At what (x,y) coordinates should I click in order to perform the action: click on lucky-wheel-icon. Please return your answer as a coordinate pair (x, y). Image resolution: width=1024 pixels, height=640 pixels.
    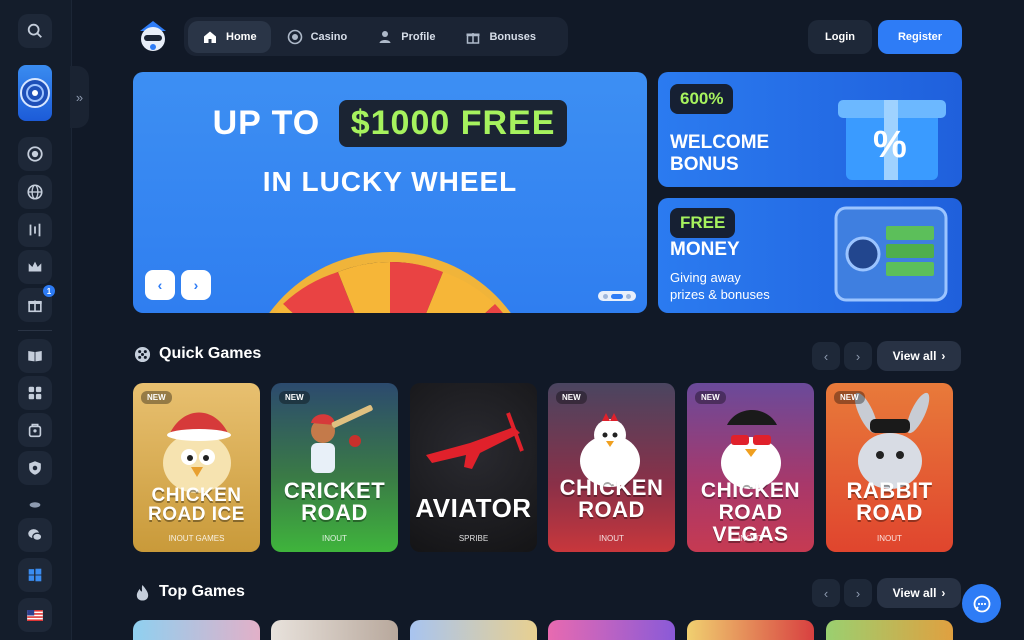
    Looking at the image, I should click on (35, 93).